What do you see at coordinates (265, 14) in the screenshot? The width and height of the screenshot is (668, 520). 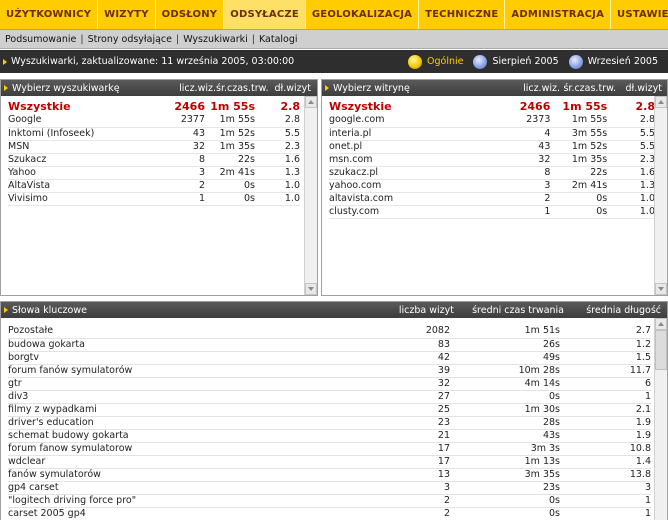 I see `nav-item: ODSYŁACZE` at bounding box center [265, 14].